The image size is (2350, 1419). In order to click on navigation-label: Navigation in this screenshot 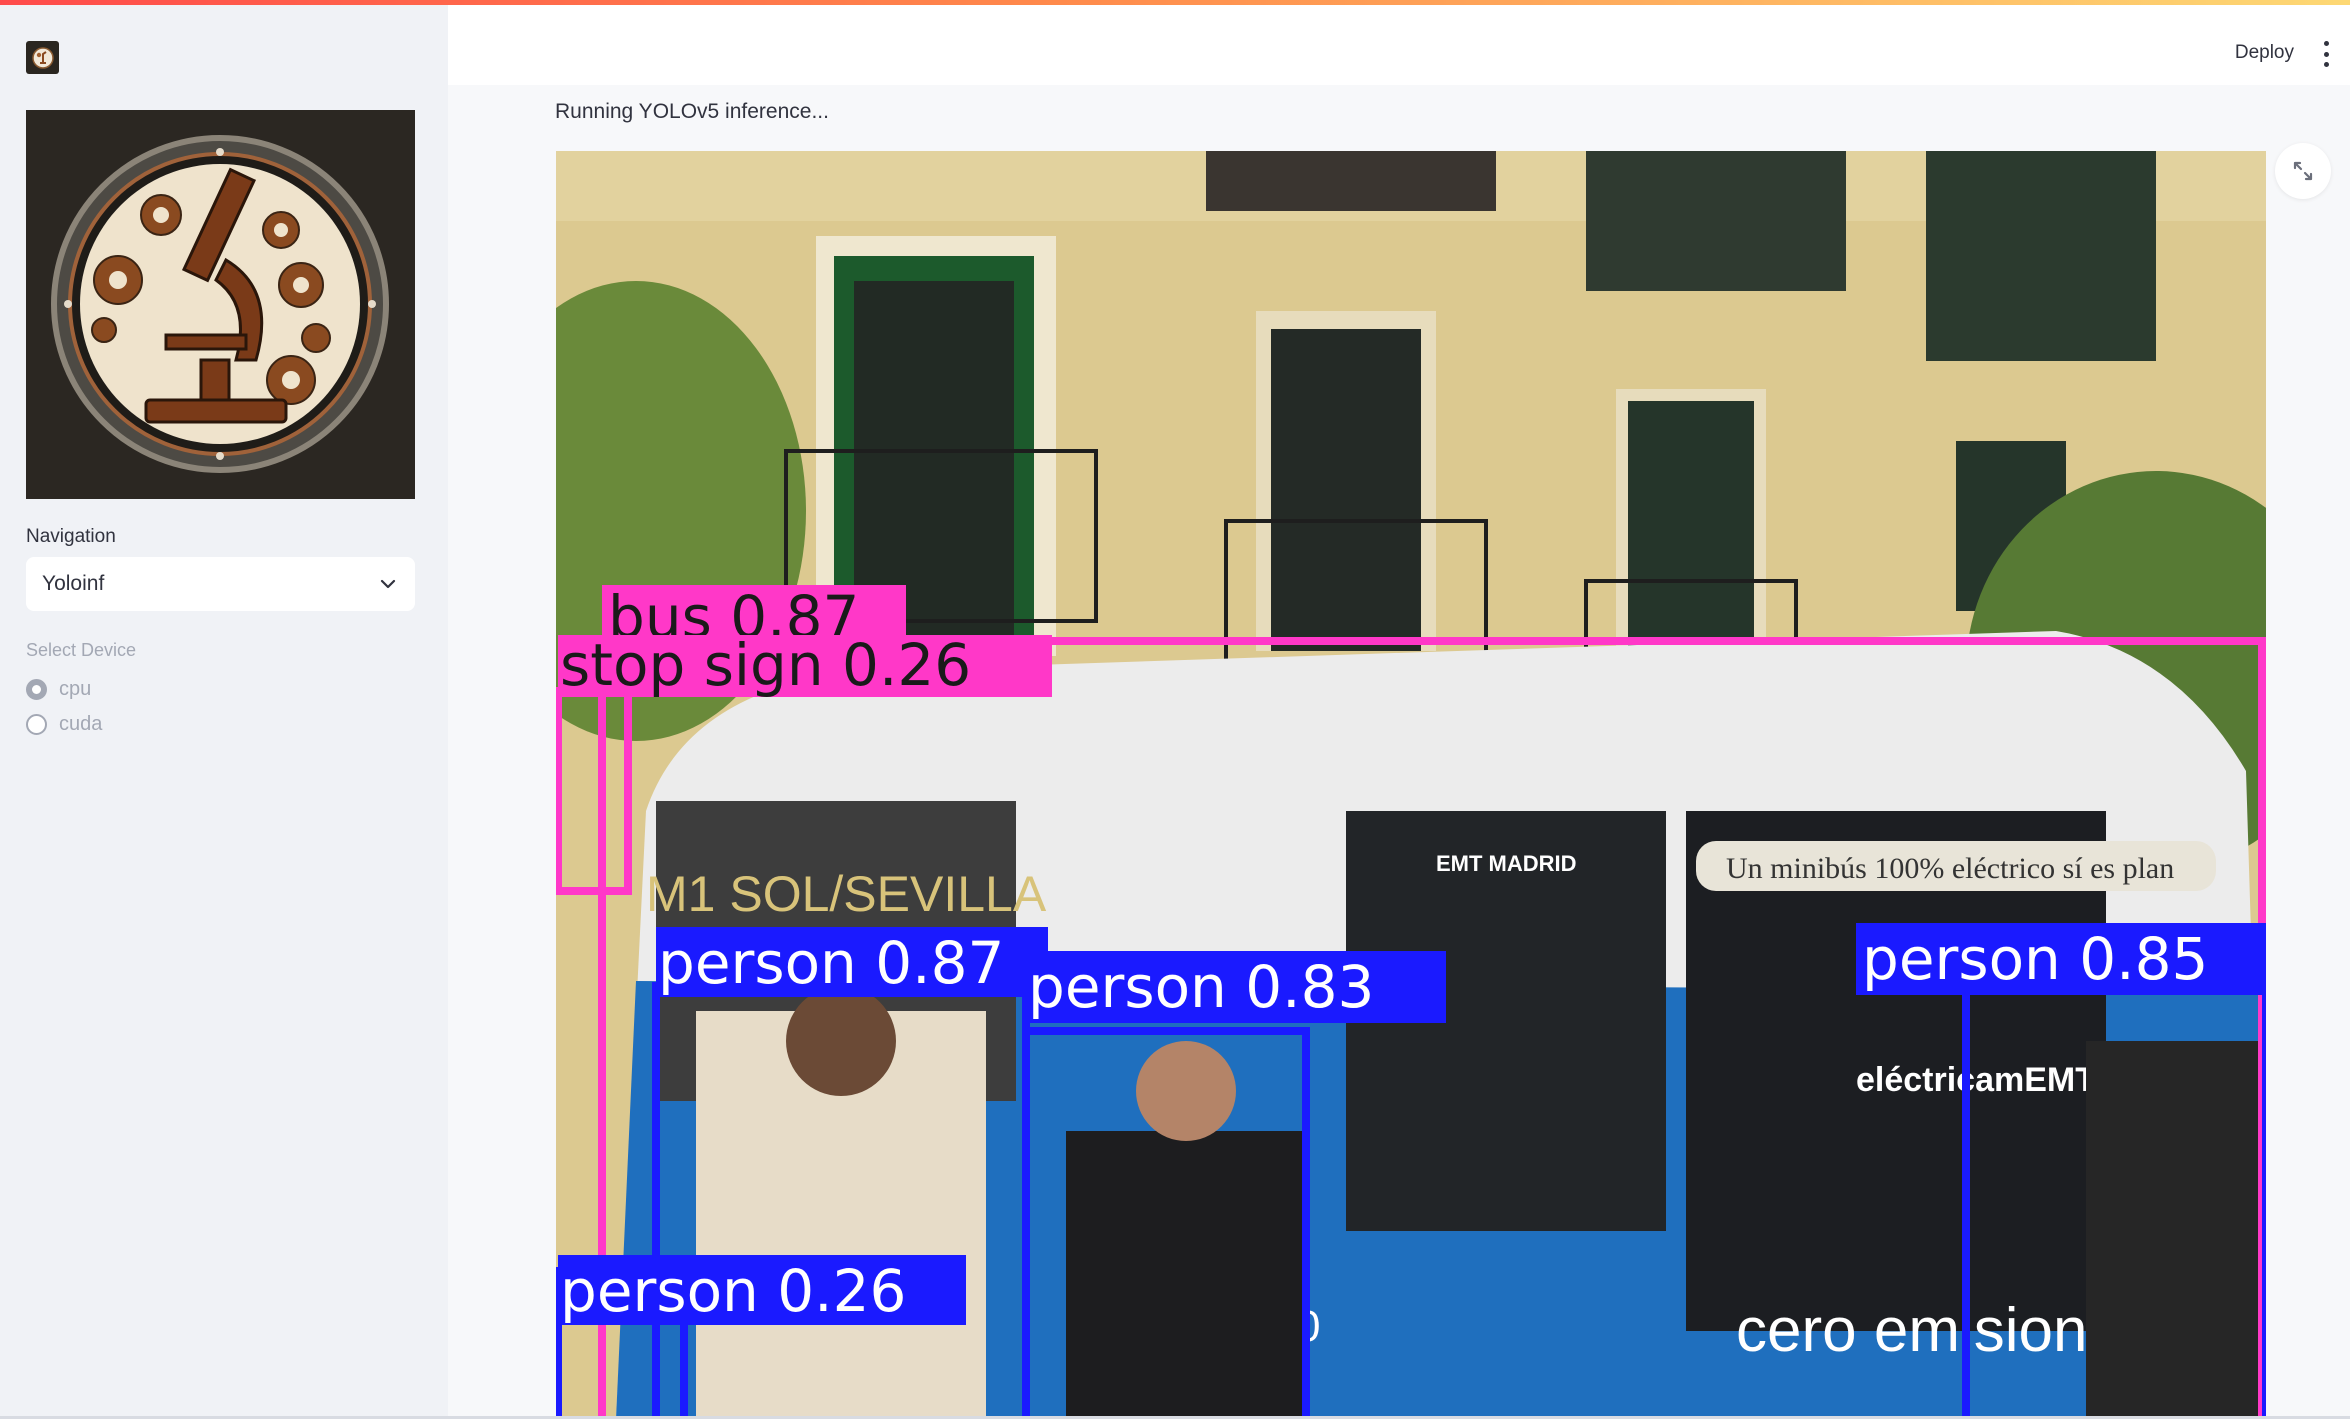, I will do `click(71, 536)`.